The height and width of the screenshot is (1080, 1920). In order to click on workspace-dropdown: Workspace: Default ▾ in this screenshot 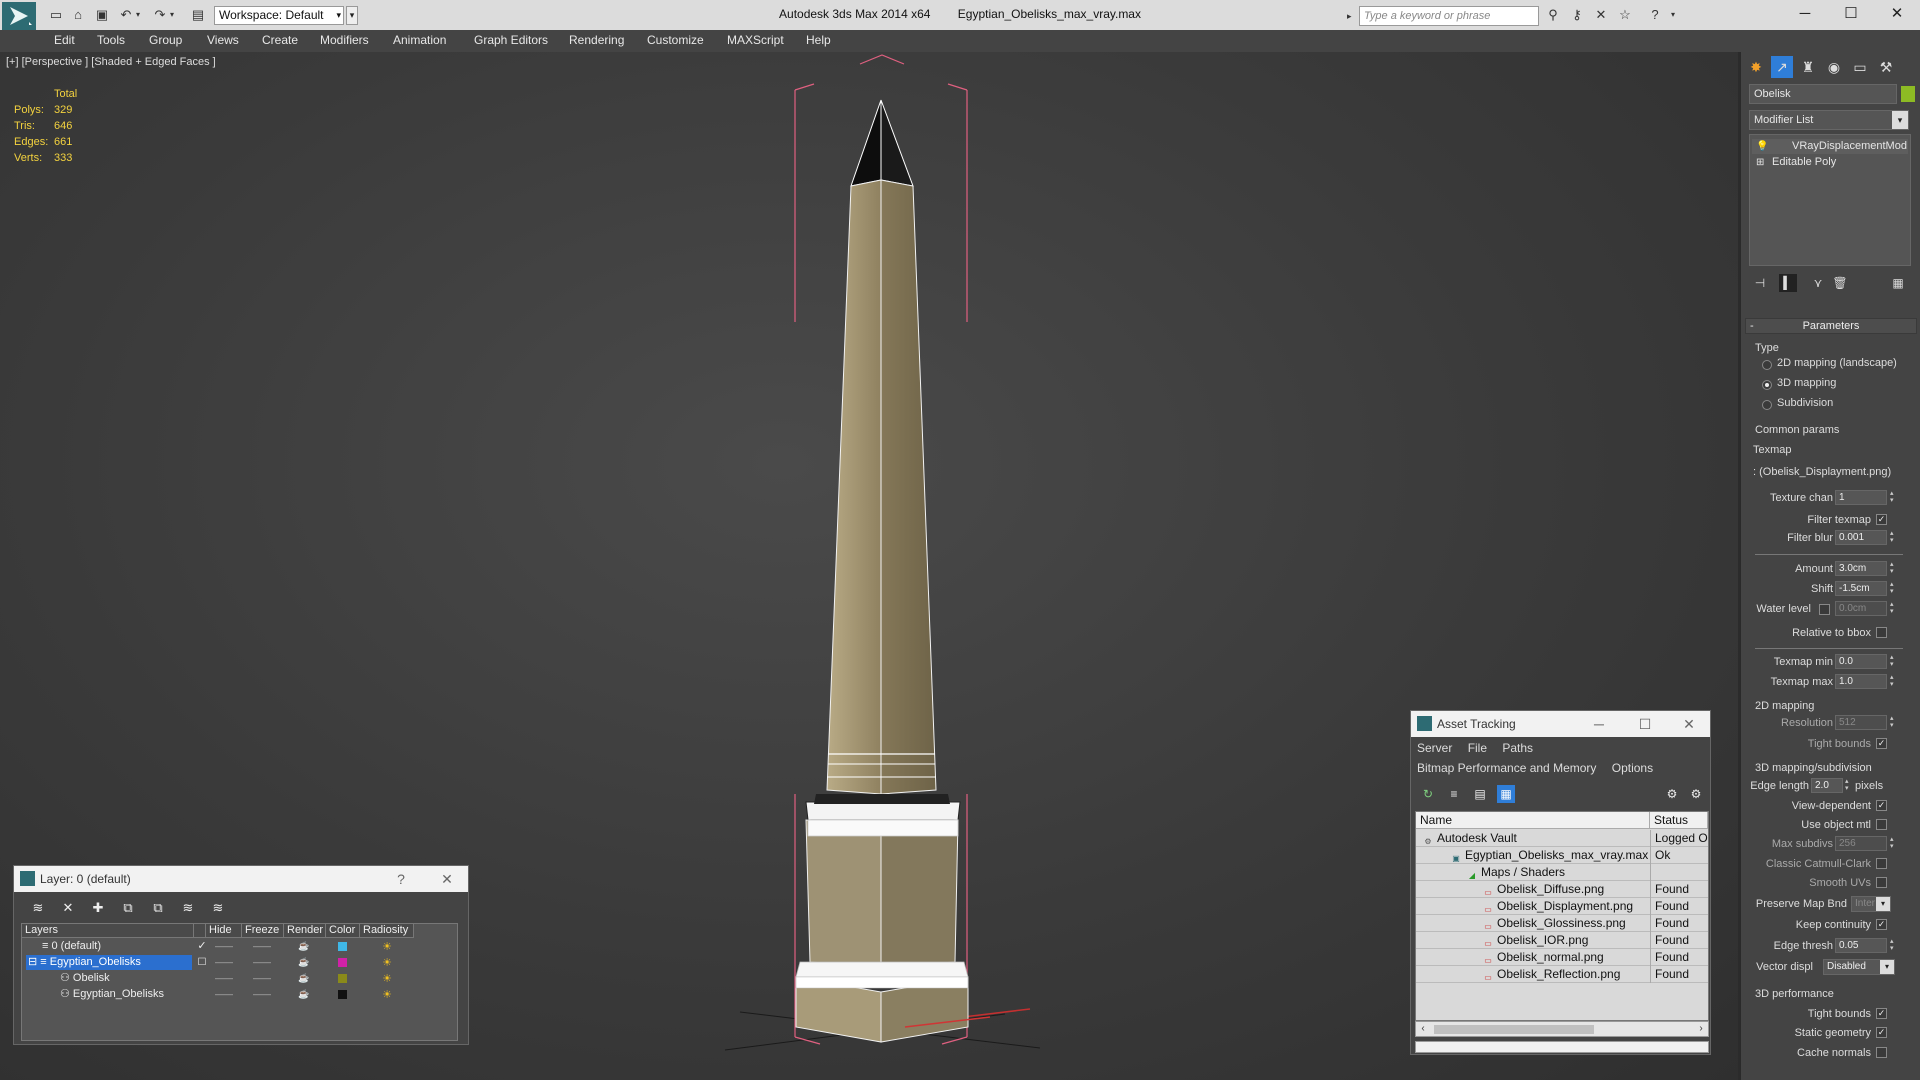, I will do `click(279, 15)`.